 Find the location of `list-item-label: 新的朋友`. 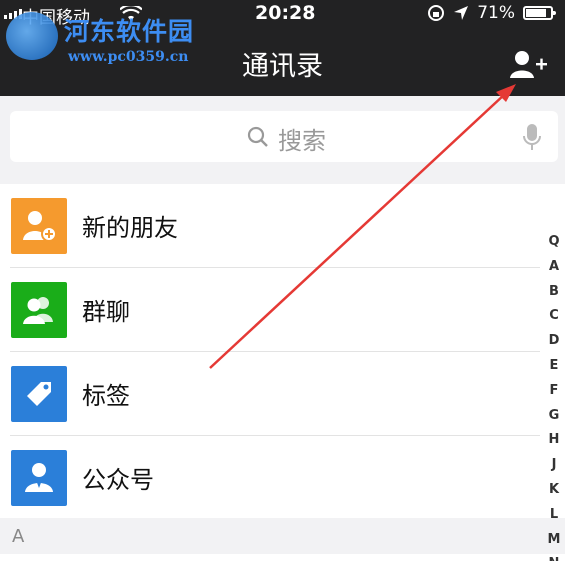

list-item-label: 新的朋友 is located at coordinates (130, 228).